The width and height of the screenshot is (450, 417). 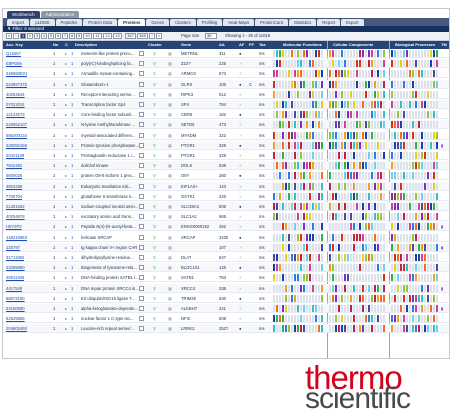 I want to click on col-count: C, so click(x=66, y=45).